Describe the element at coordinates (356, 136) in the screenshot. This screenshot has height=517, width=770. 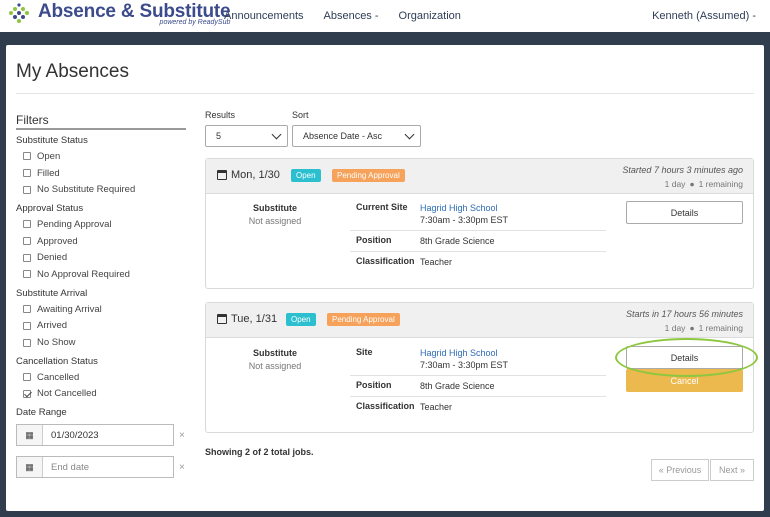
I see `sort-select: Absence Date - Asc` at that location.